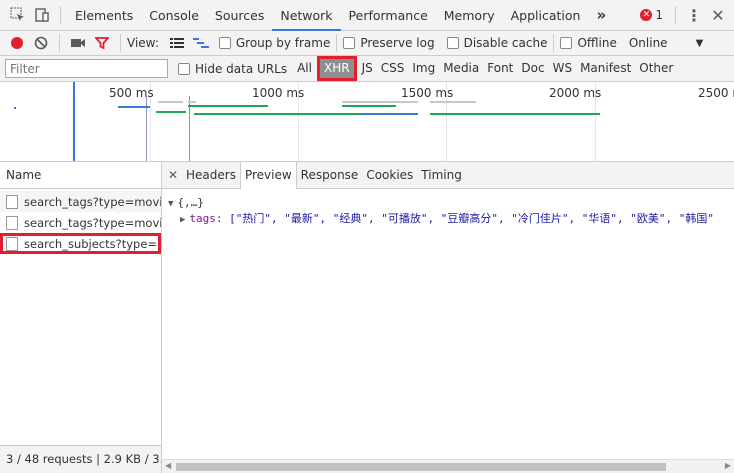 The width and height of the screenshot is (734, 473). Describe the element at coordinates (588, 43) in the screenshot. I see `offline-checkbox: Offline` at that location.